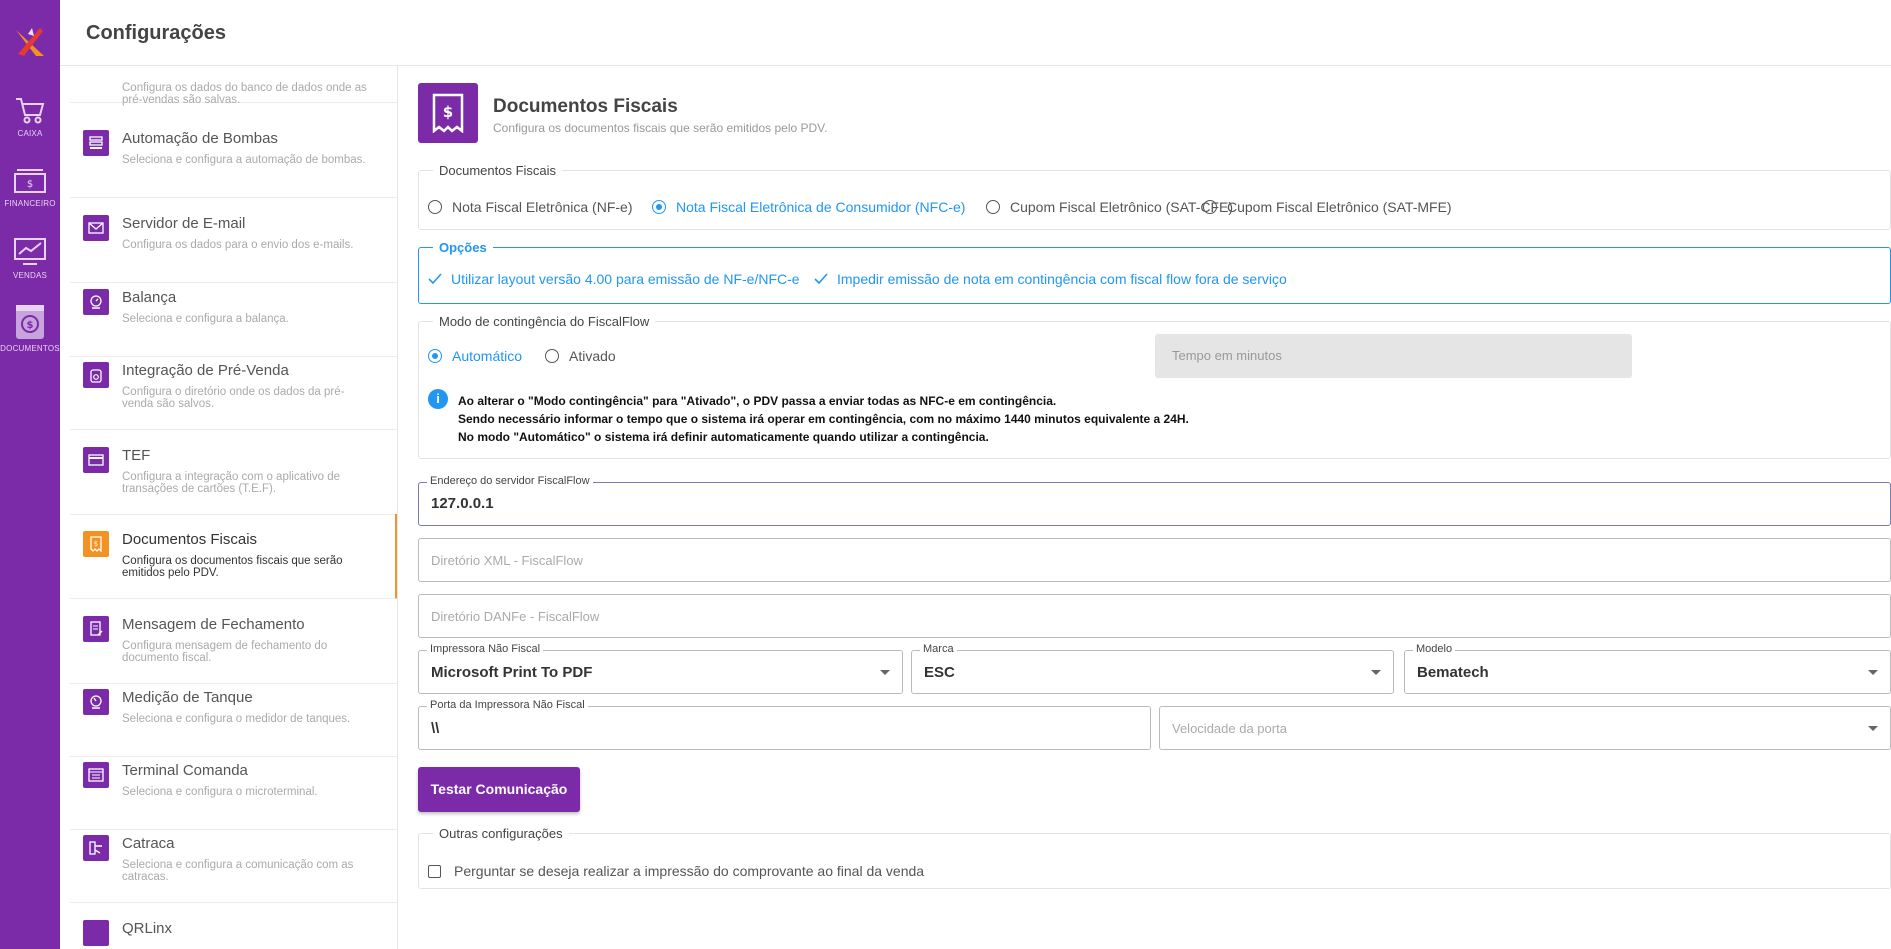 This screenshot has height=949, width=1891. Describe the element at coordinates (1453, 672) in the screenshot. I see `field-value: Bematech` at that location.